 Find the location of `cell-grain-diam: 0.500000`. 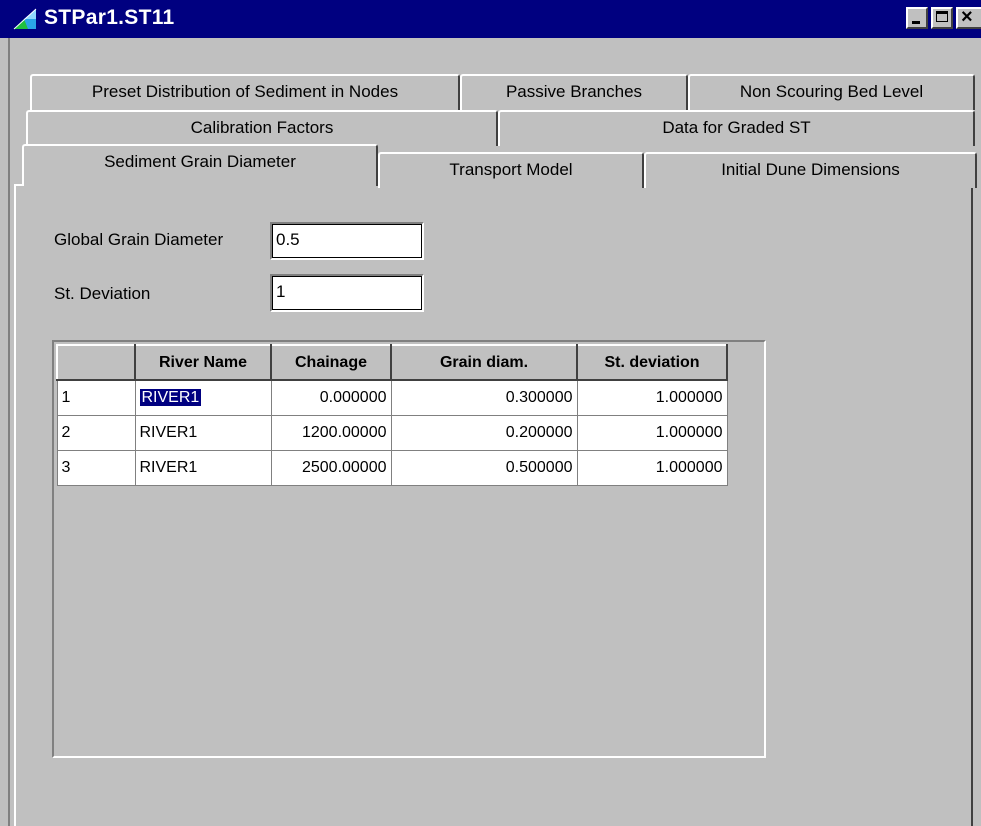

cell-grain-diam: 0.500000 is located at coordinates (484, 467).